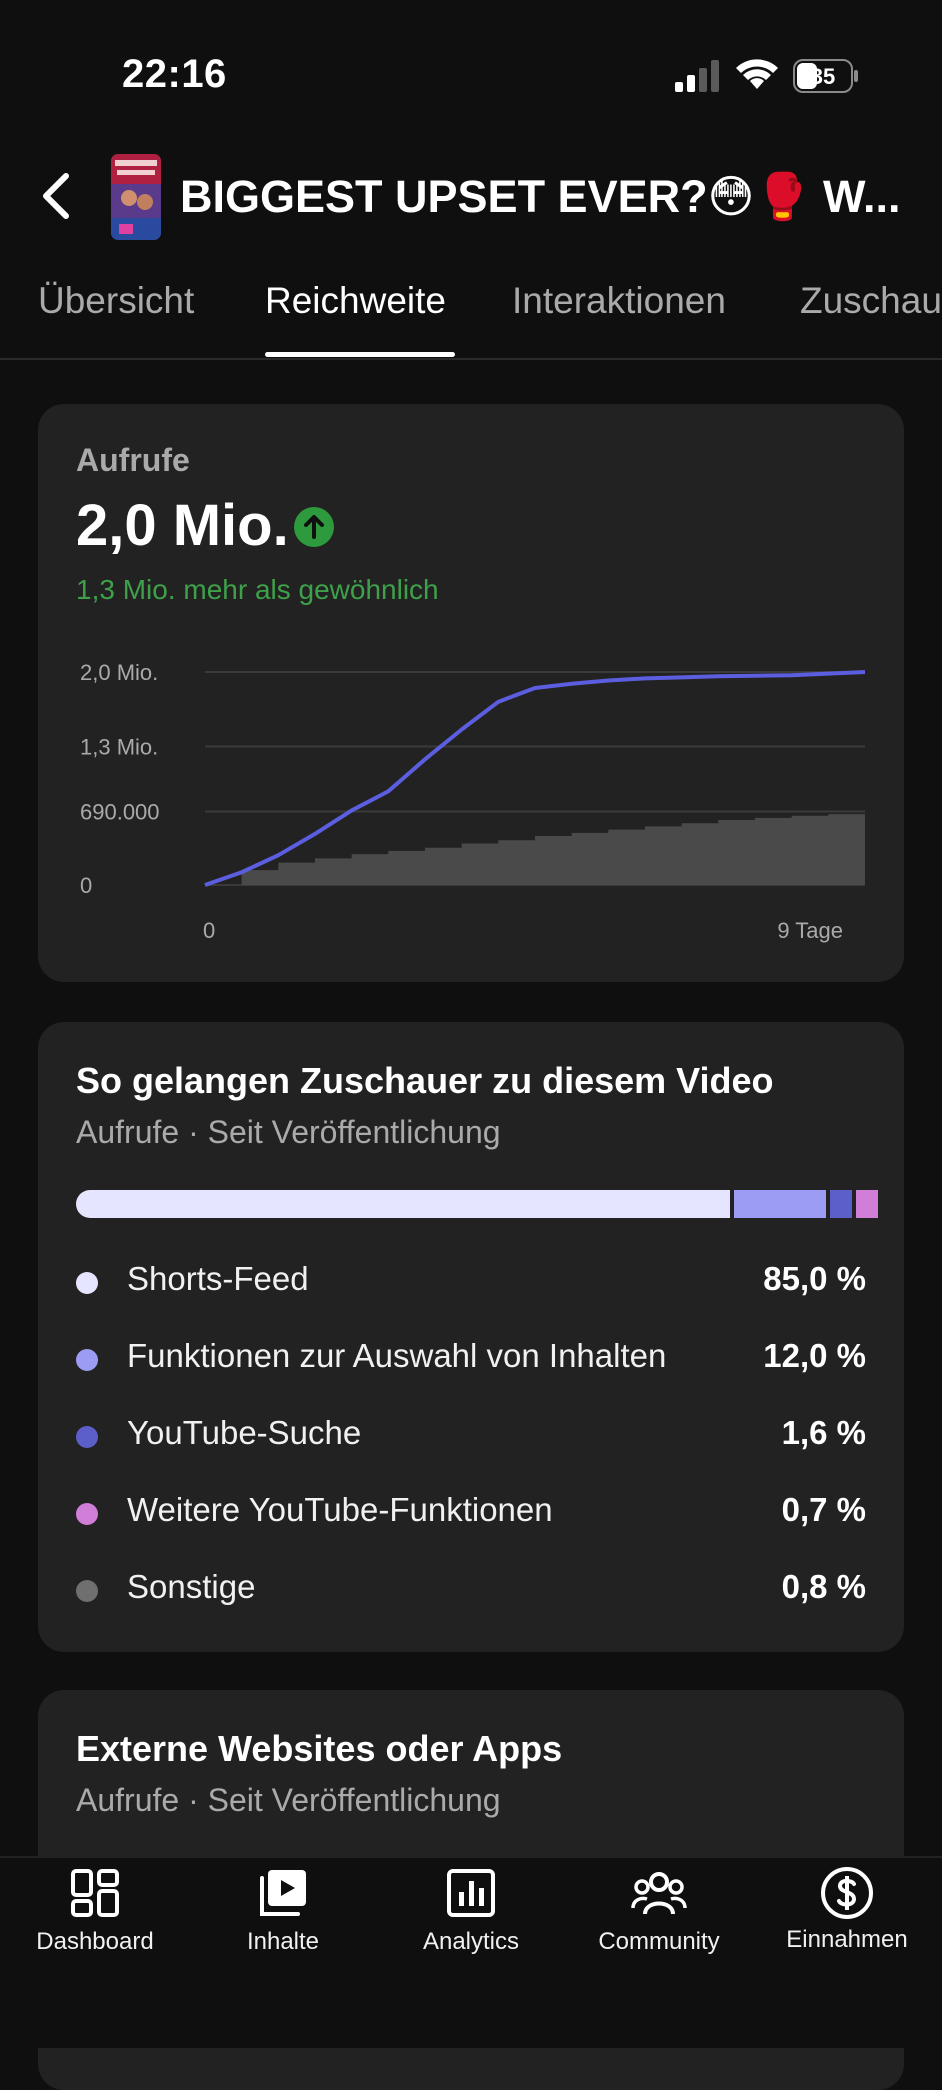 The width and height of the screenshot is (942, 2090). What do you see at coordinates (814, 1278) in the screenshot?
I see `traffic-source-value: 85,0 %` at bounding box center [814, 1278].